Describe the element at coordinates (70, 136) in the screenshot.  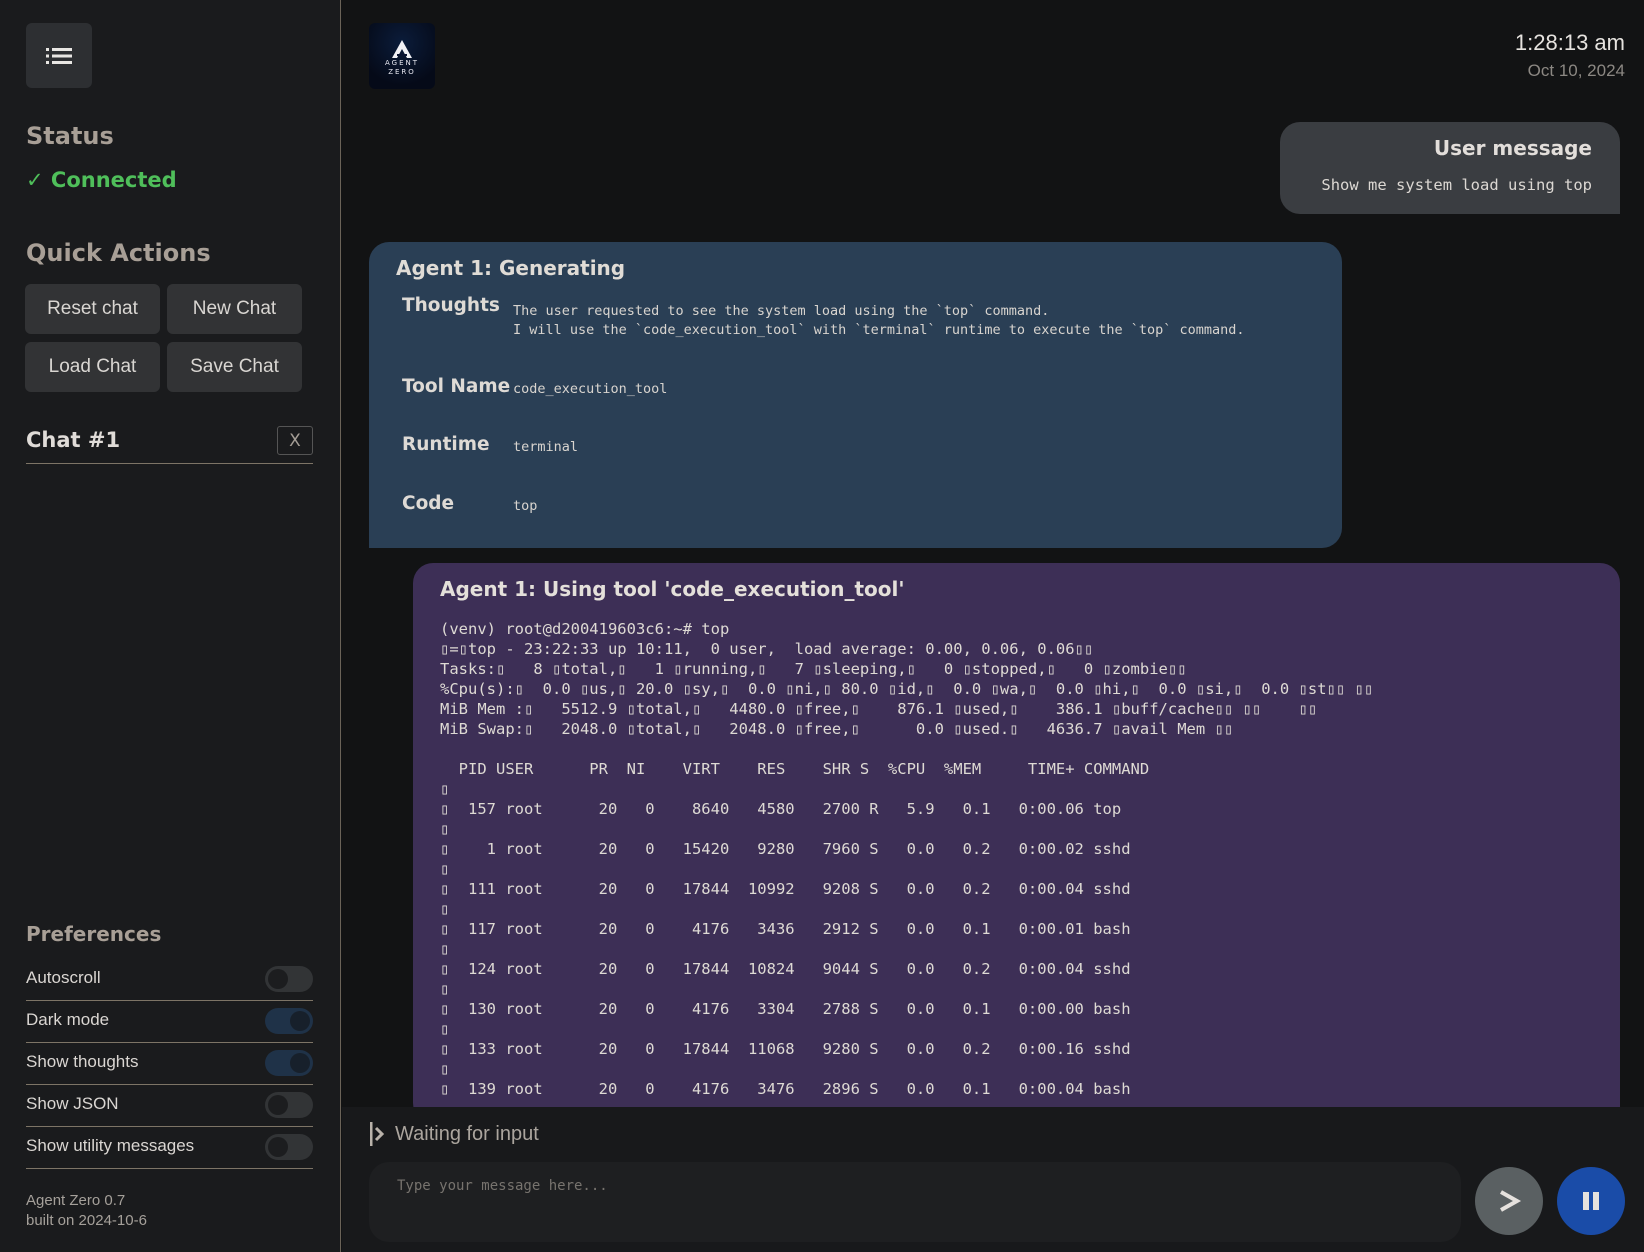
I see `status-heading: Status` at that location.